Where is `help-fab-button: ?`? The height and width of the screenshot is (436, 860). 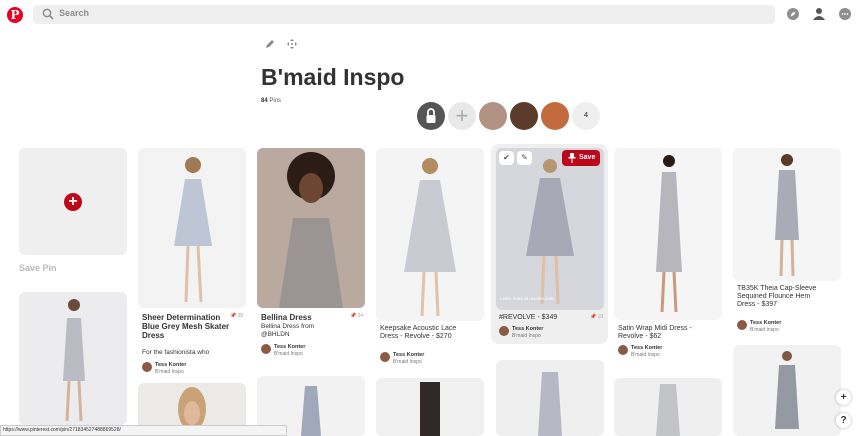 help-fab-button: ? is located at coordinates (843, 420).